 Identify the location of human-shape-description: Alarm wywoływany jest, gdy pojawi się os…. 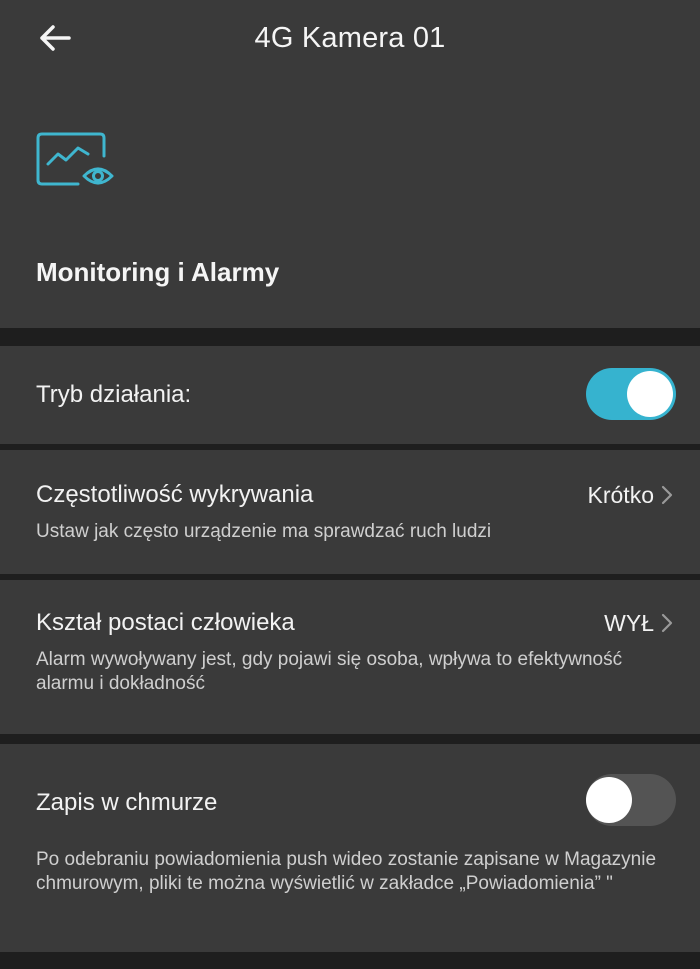
(329, 671).